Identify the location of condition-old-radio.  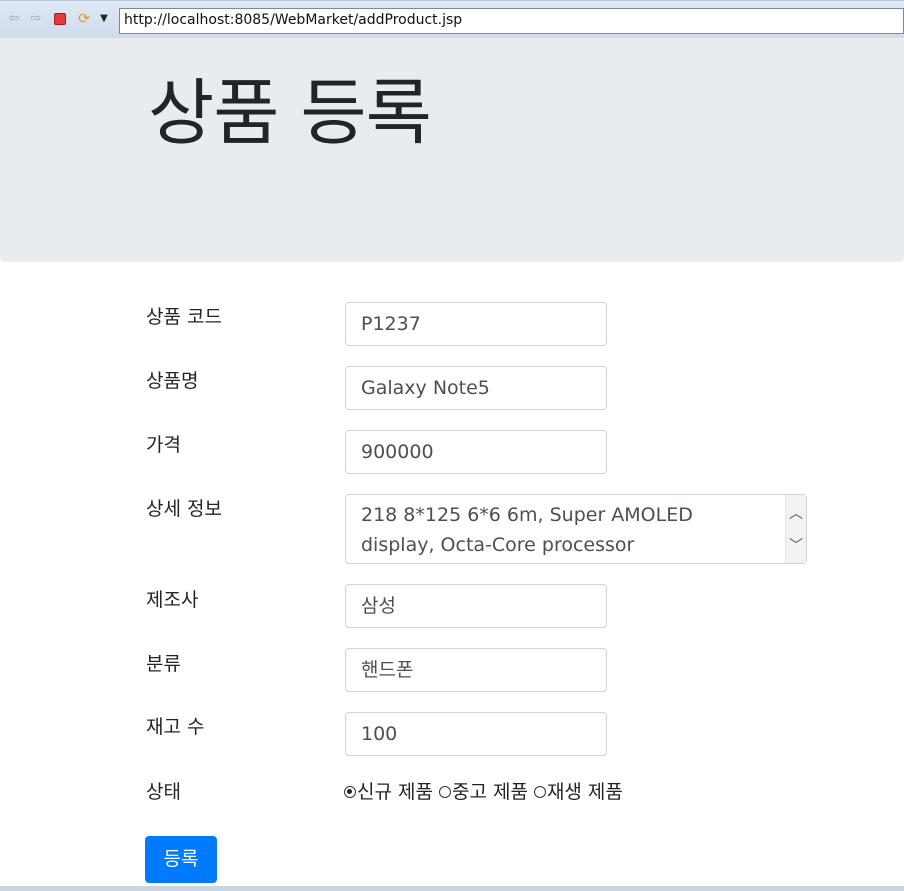
(444, 792).